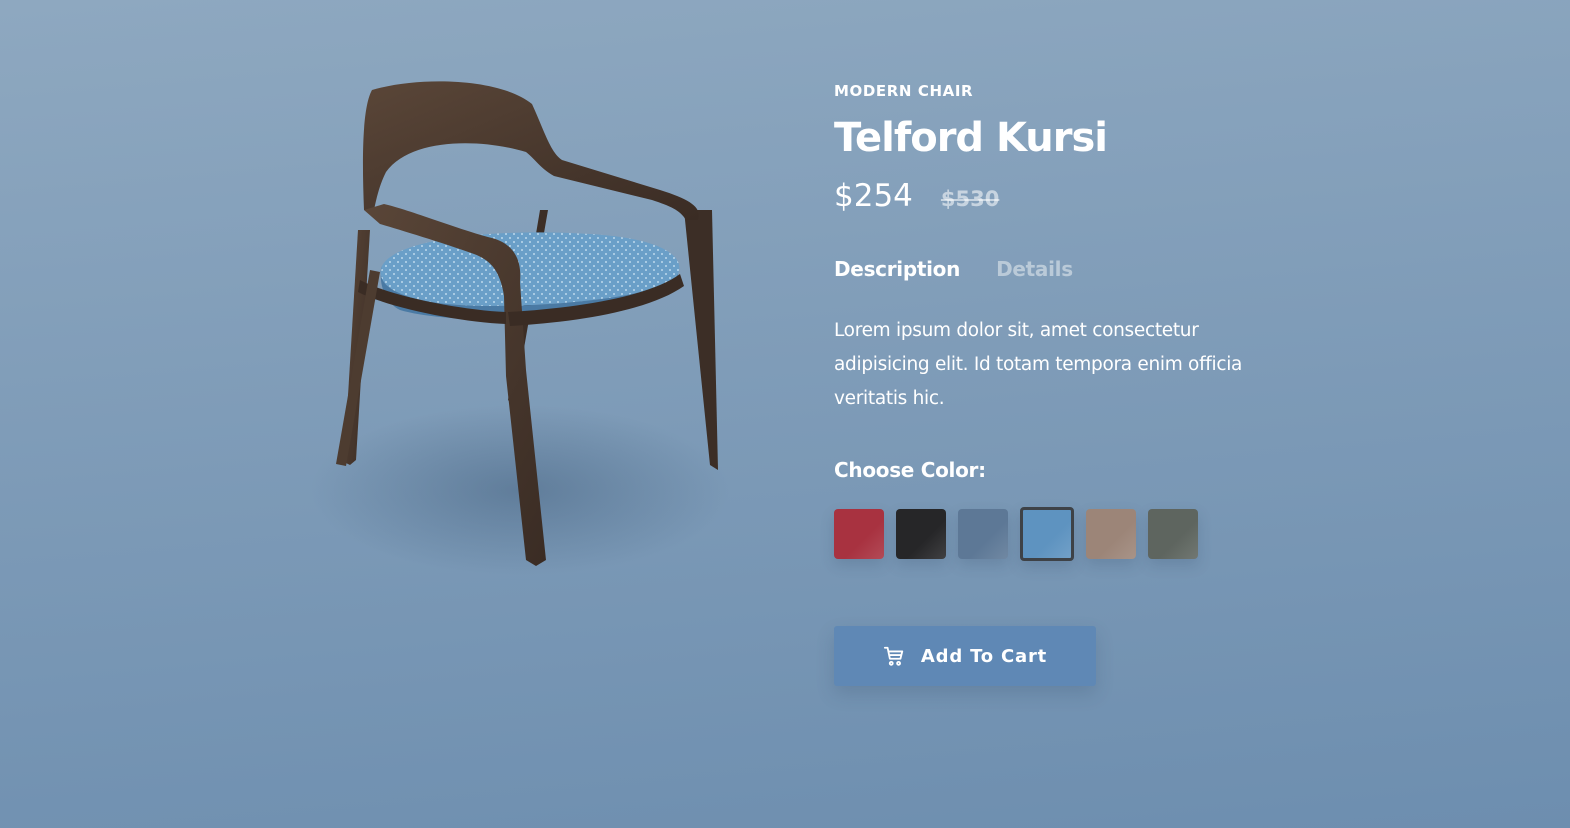 This screenshot has width=1570, height=828. What do you see at coordinates (1111, 534) in the screenshot?
I see `swatch-taupe` at bounding box center [1111, 534].